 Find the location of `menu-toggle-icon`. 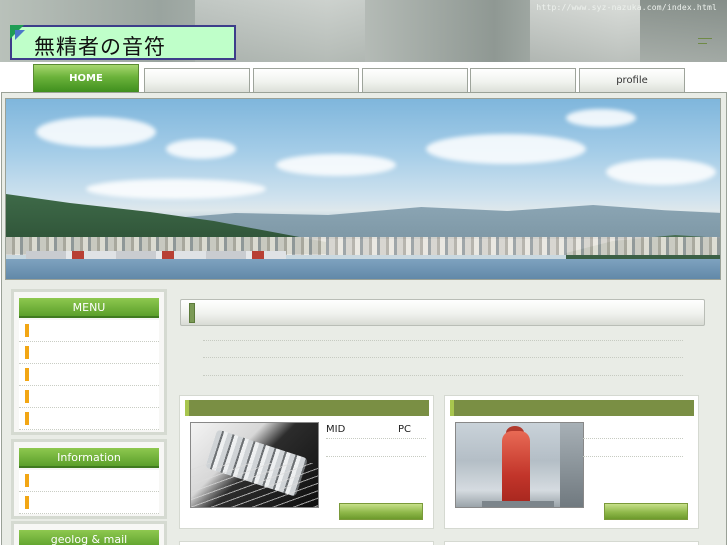

menu-toggle-icon is located at coordinates (705, 44).